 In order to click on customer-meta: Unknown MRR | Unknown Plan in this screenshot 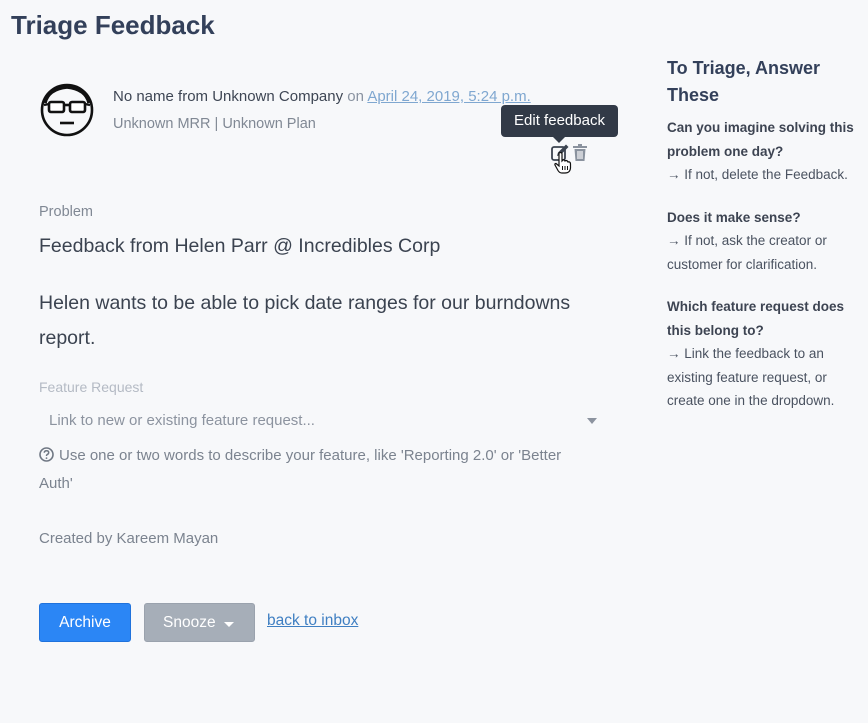, I will do `click(214, 124)`.